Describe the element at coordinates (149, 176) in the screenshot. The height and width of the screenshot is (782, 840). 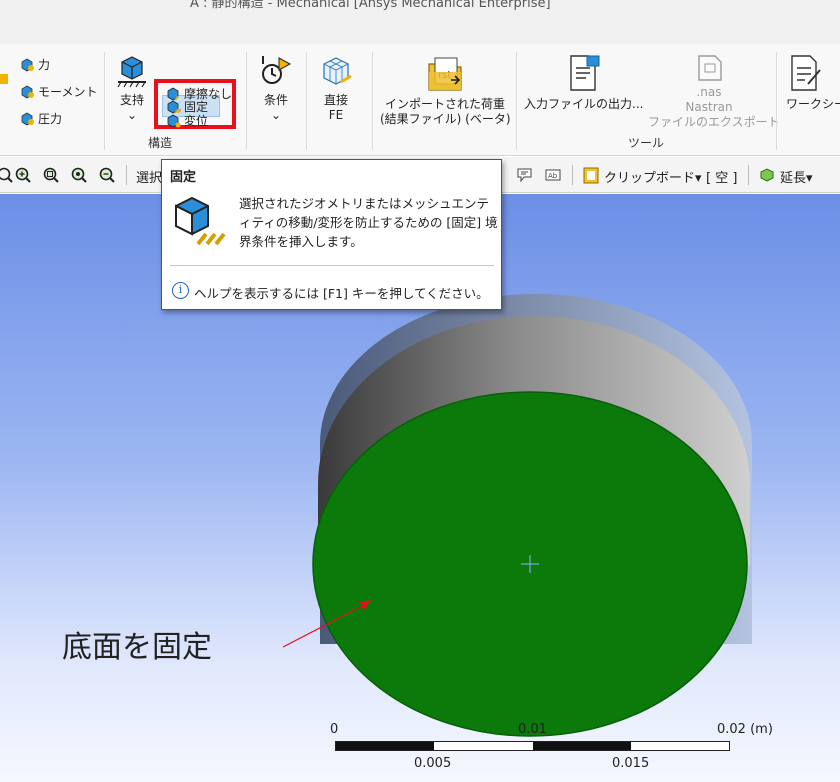
I see `select-menu: 選択` at that location.